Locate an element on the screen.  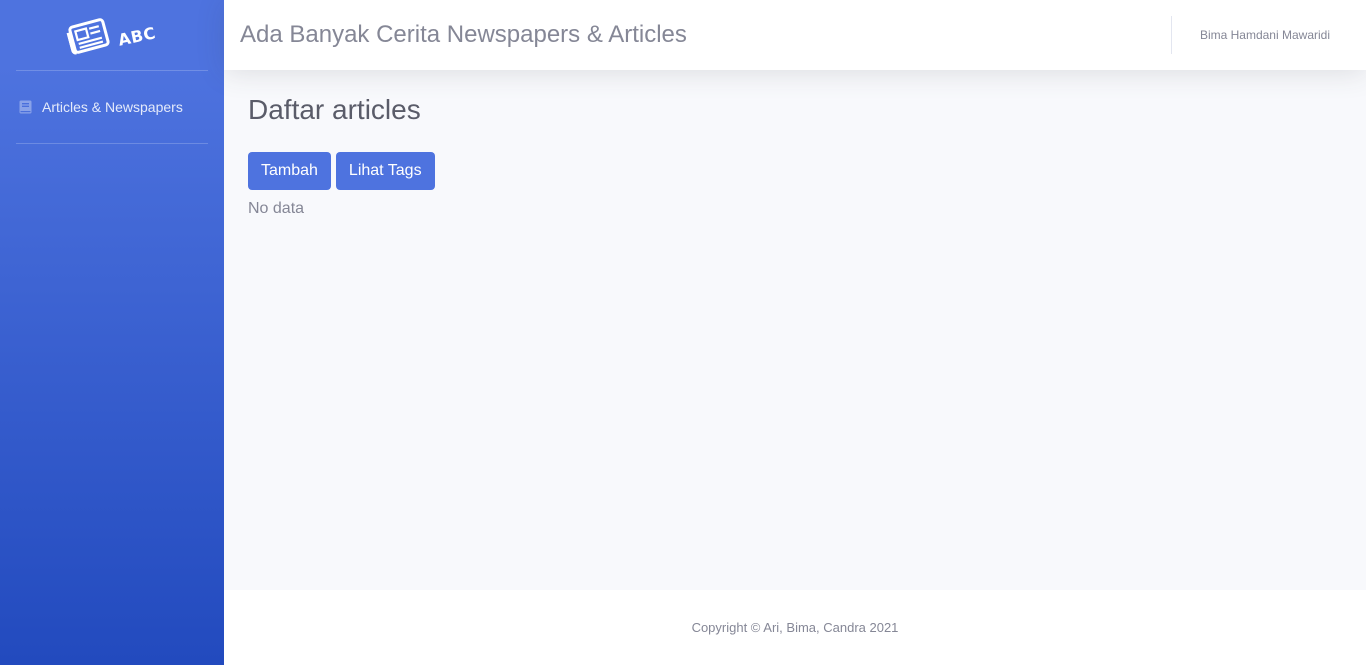
add-button: Tambah is located at coordinates (289, 171).